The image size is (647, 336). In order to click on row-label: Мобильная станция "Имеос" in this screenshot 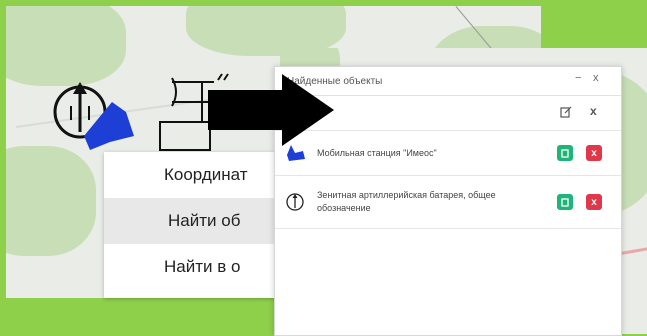, I will do `click(377, 152)`.